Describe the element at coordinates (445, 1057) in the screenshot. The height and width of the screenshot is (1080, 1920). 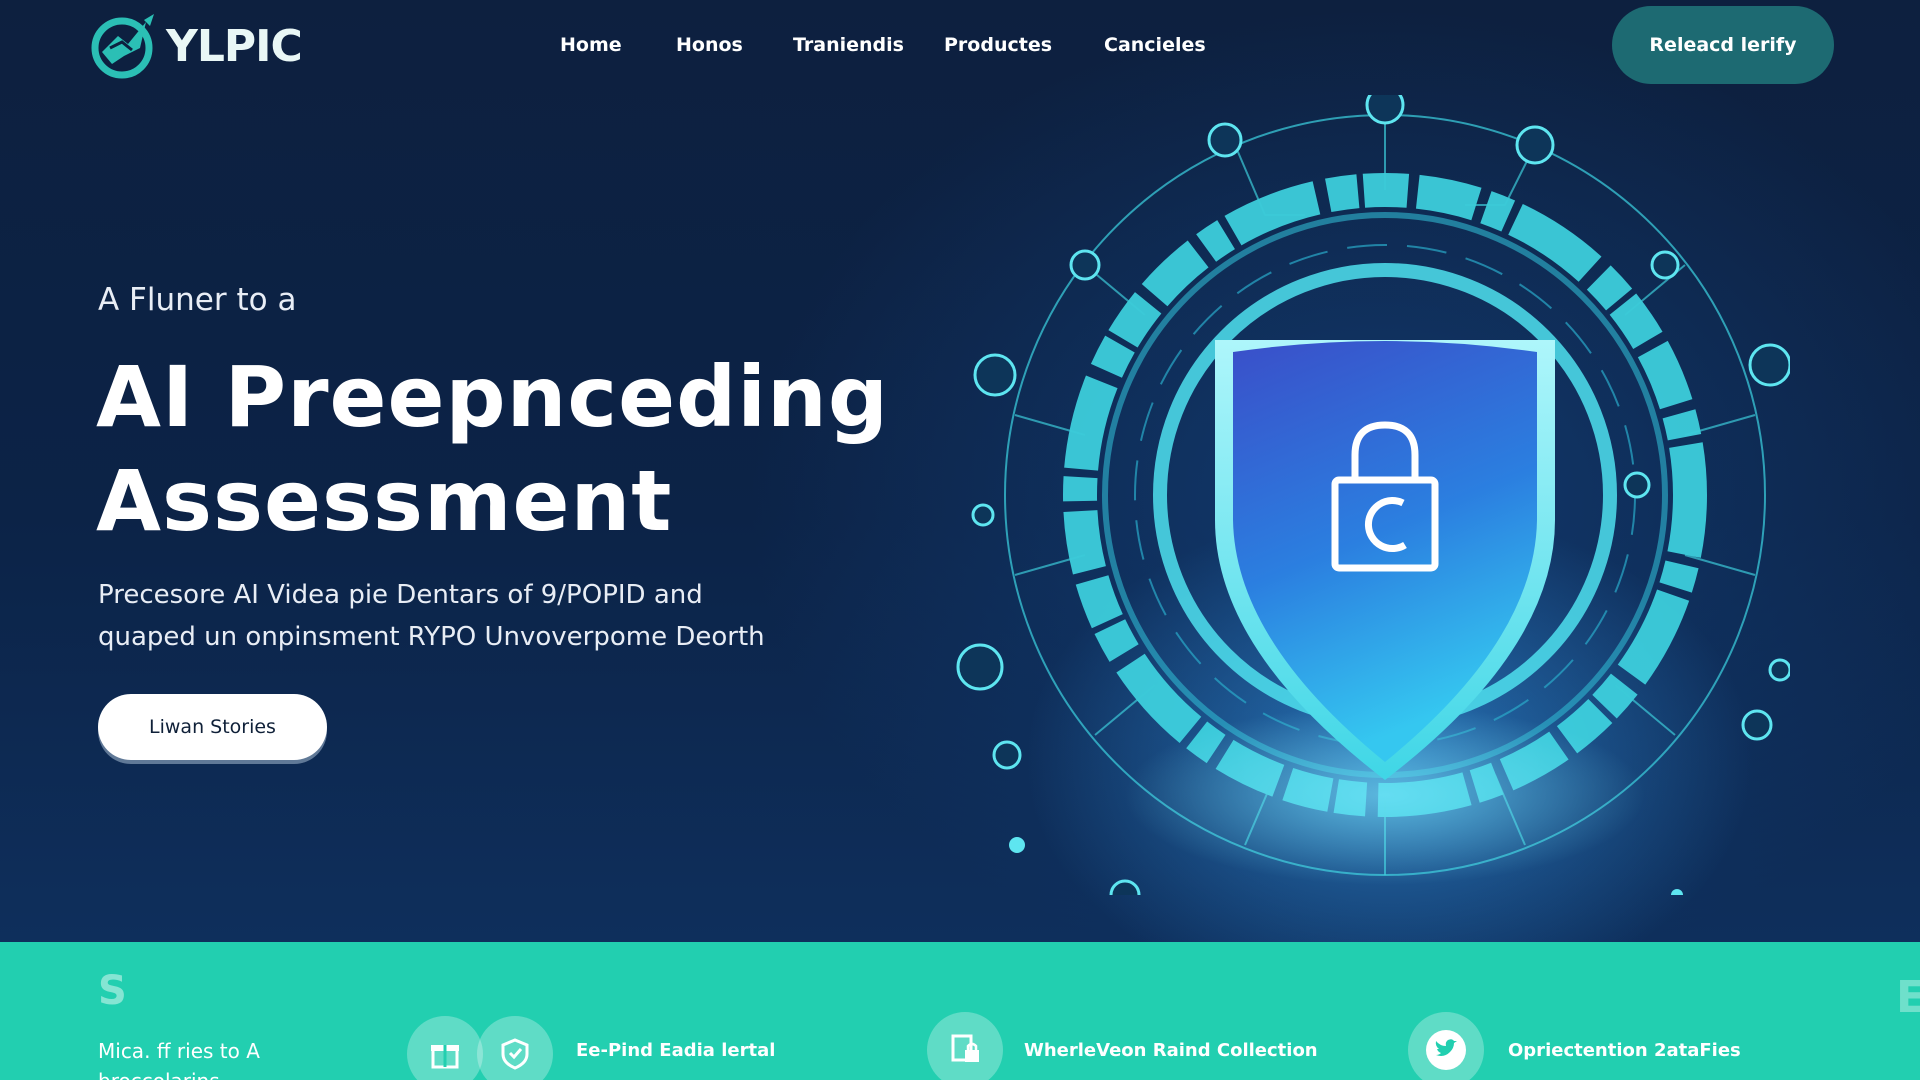
I see `gift-icon-glyph` at that location.